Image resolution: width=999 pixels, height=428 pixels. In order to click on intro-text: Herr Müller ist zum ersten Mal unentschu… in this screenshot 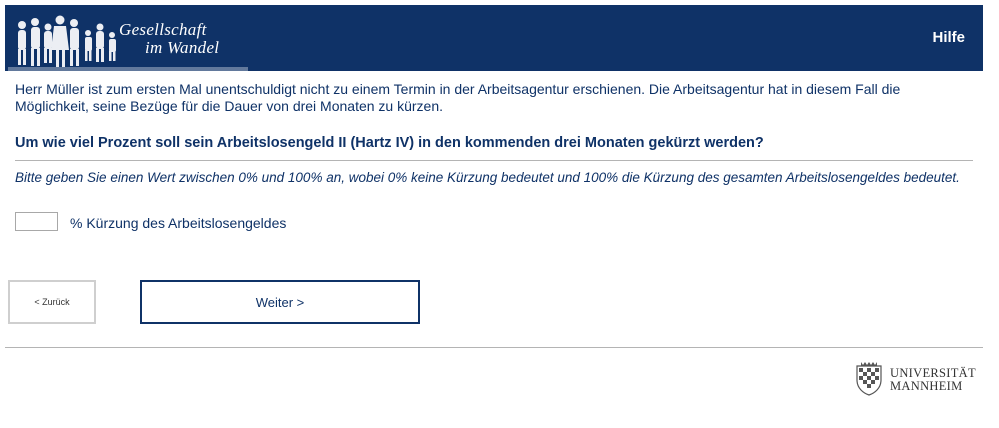, I will do `click(458, 97)`.